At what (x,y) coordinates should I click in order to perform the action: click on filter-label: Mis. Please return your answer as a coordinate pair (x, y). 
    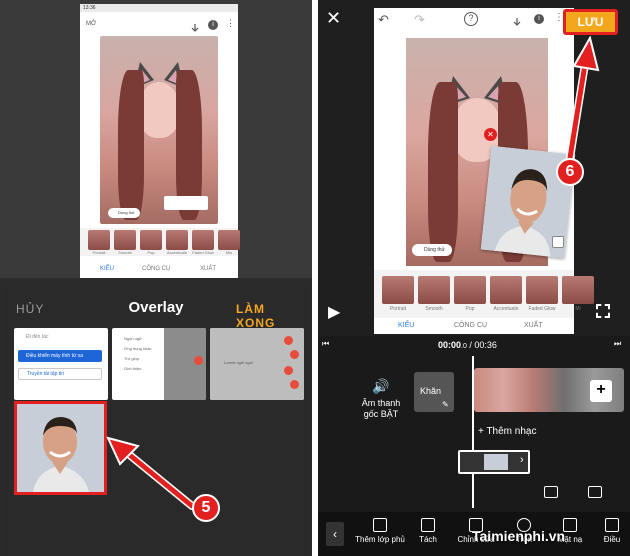
    Looking at the image, I should click on (229, 252).